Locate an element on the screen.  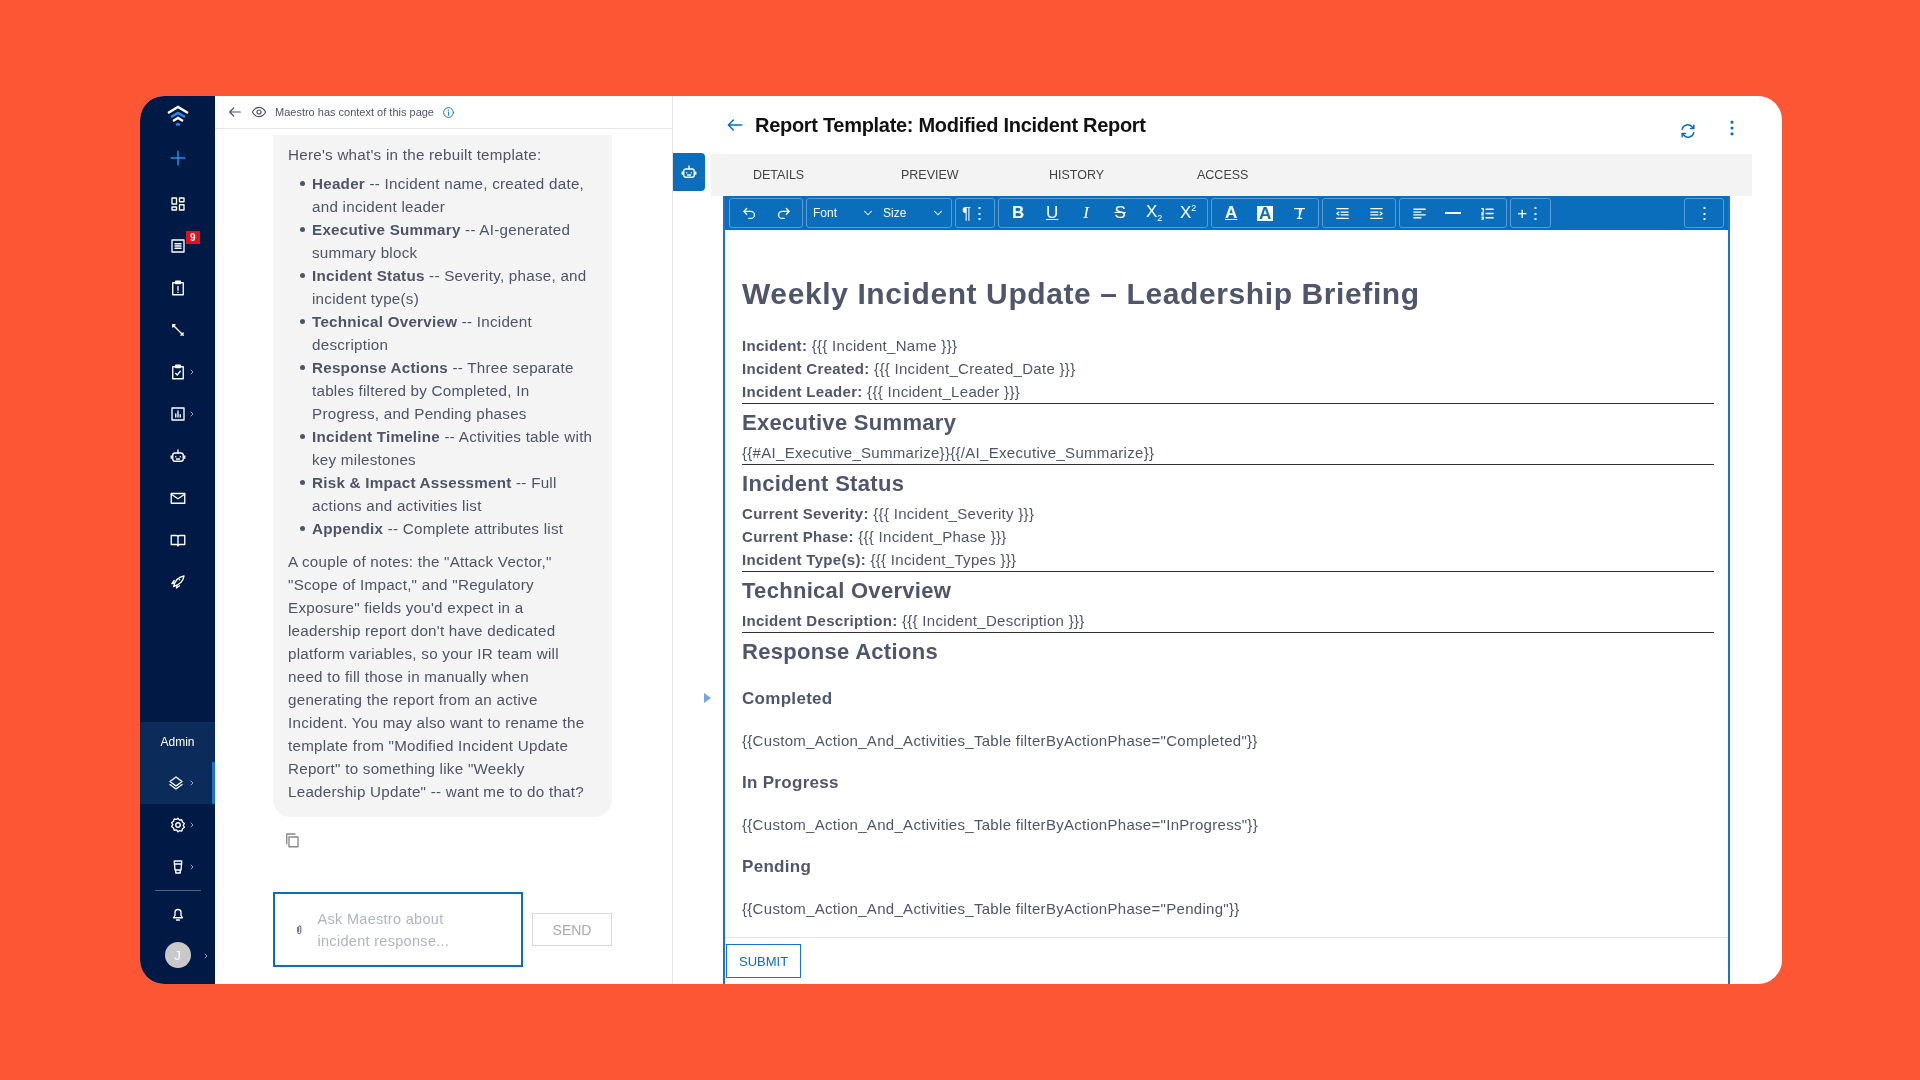
copy-icon is located at coordinates (292, 840).